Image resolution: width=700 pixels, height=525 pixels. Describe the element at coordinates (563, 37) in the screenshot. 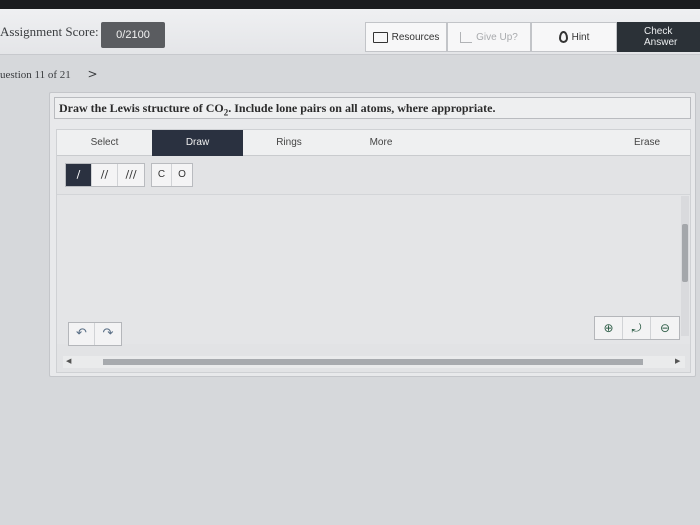

I see `lightbulb-icon` at that location.